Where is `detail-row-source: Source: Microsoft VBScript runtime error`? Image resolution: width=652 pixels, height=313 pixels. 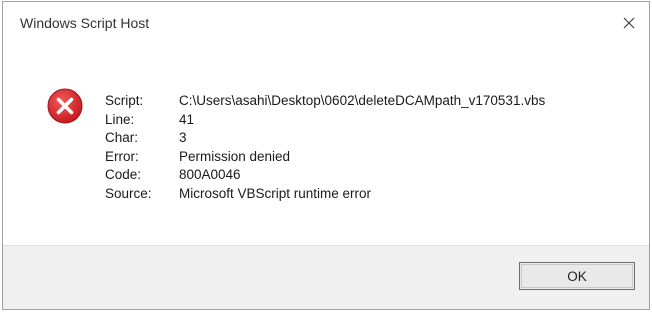 detail-row-source: Source: Microsoft VBScript runtime error is located at coordinates (325, 194).